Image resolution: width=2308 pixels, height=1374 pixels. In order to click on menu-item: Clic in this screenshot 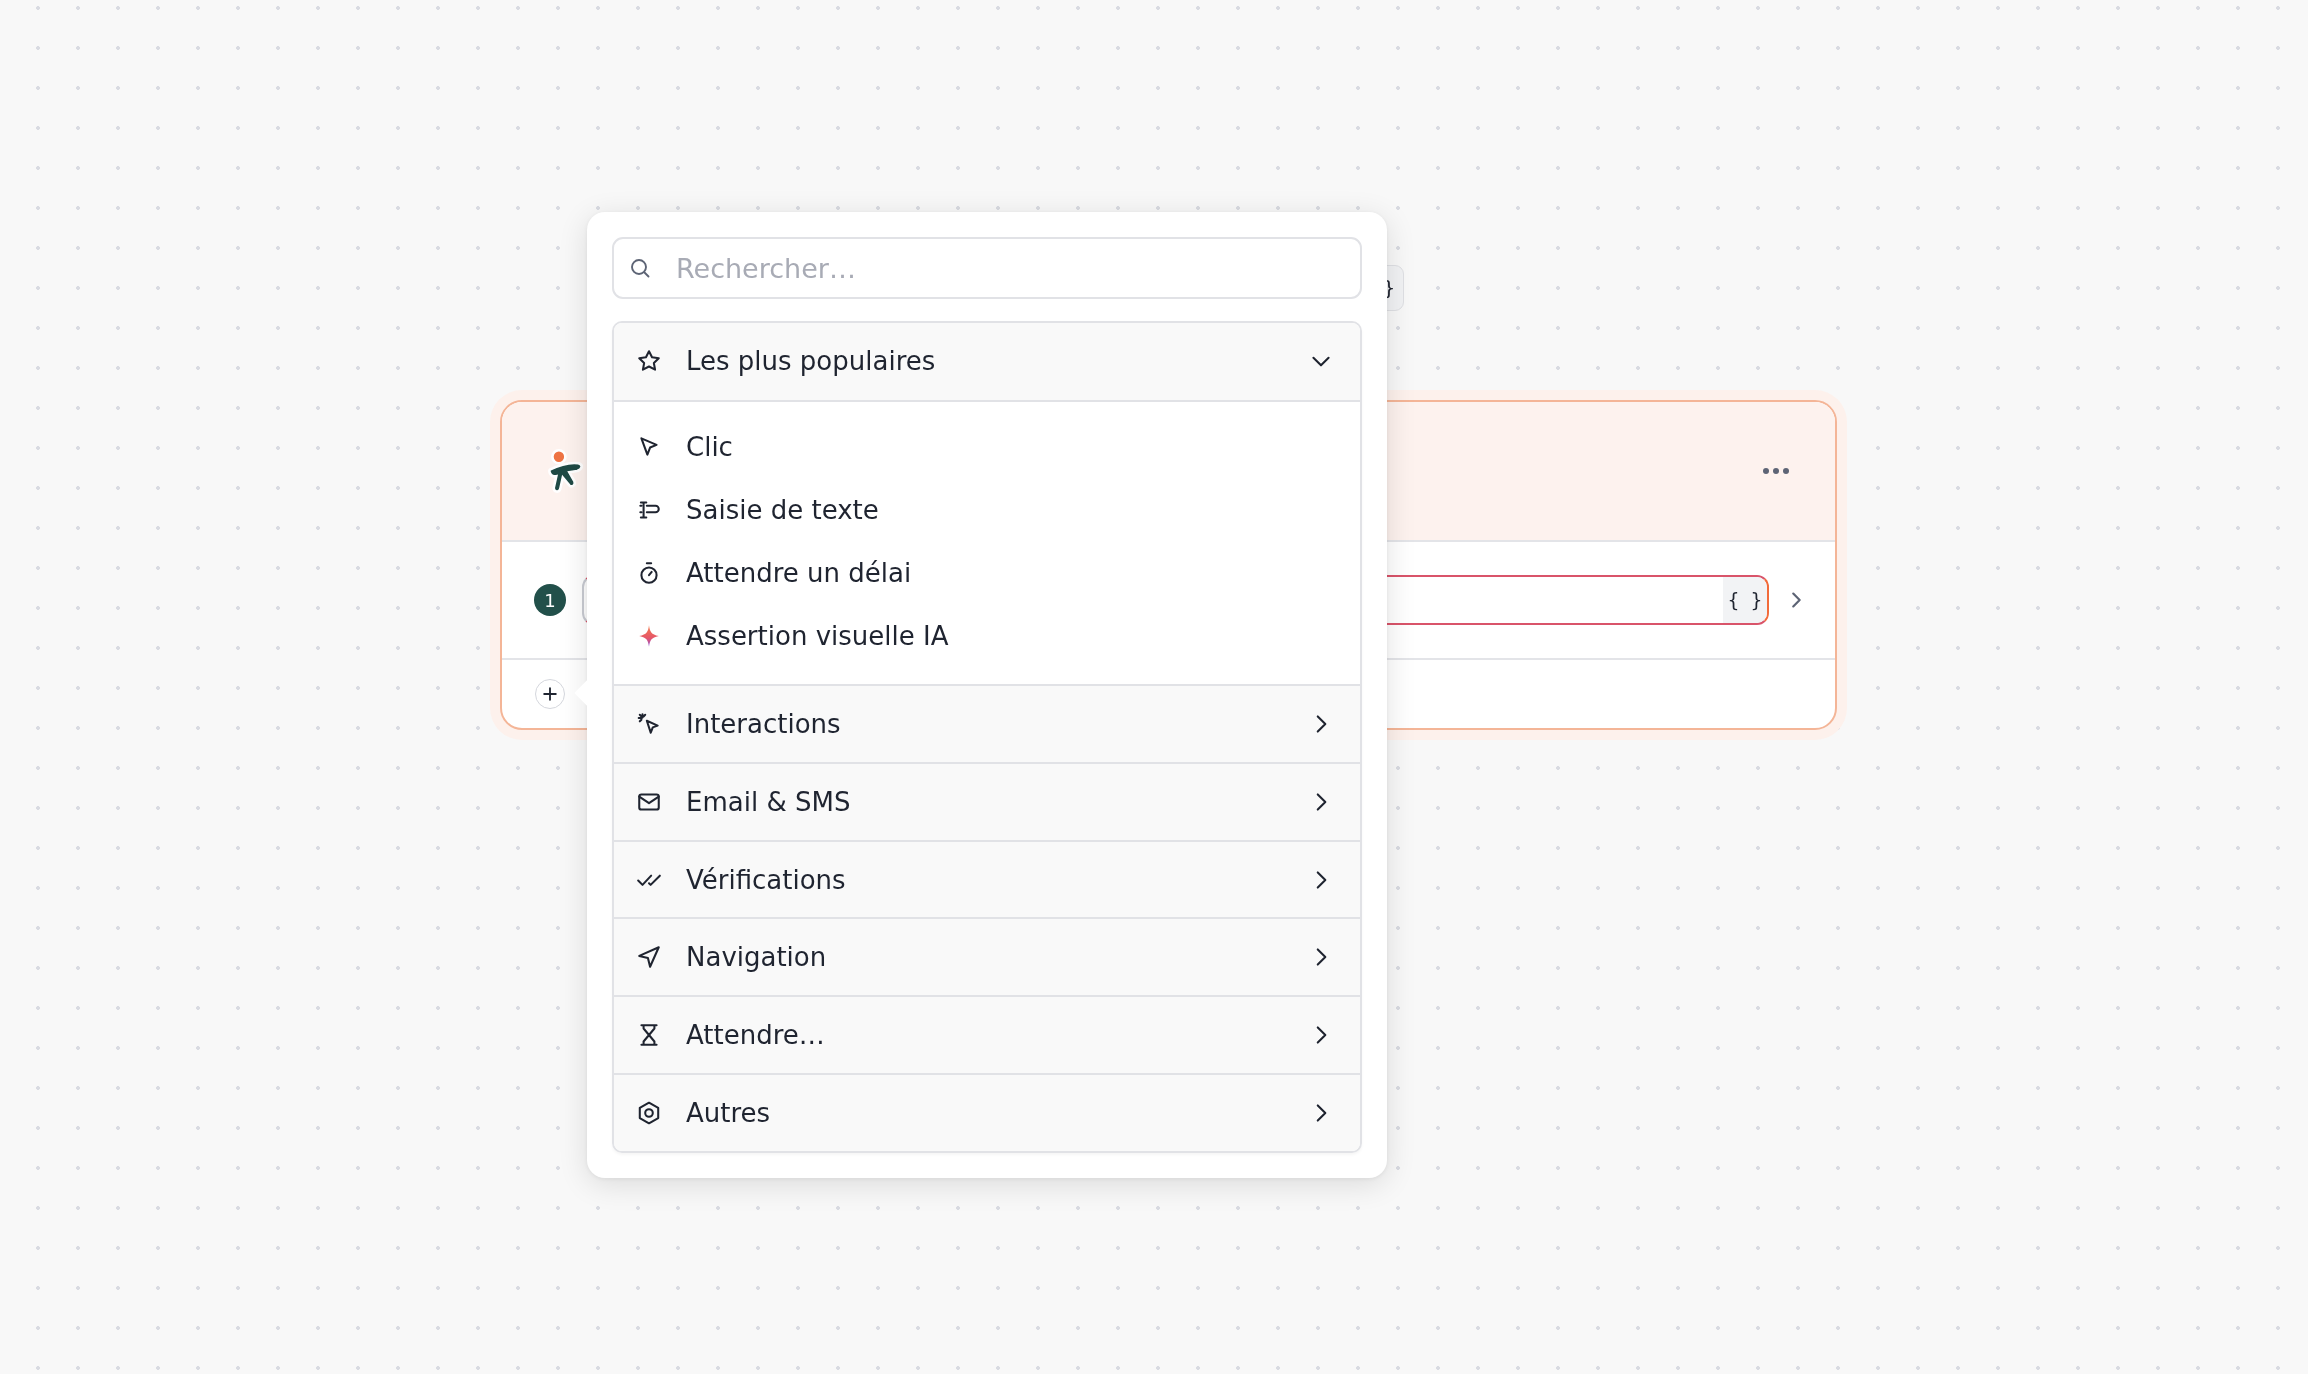, I will do `click(987, 447)`.